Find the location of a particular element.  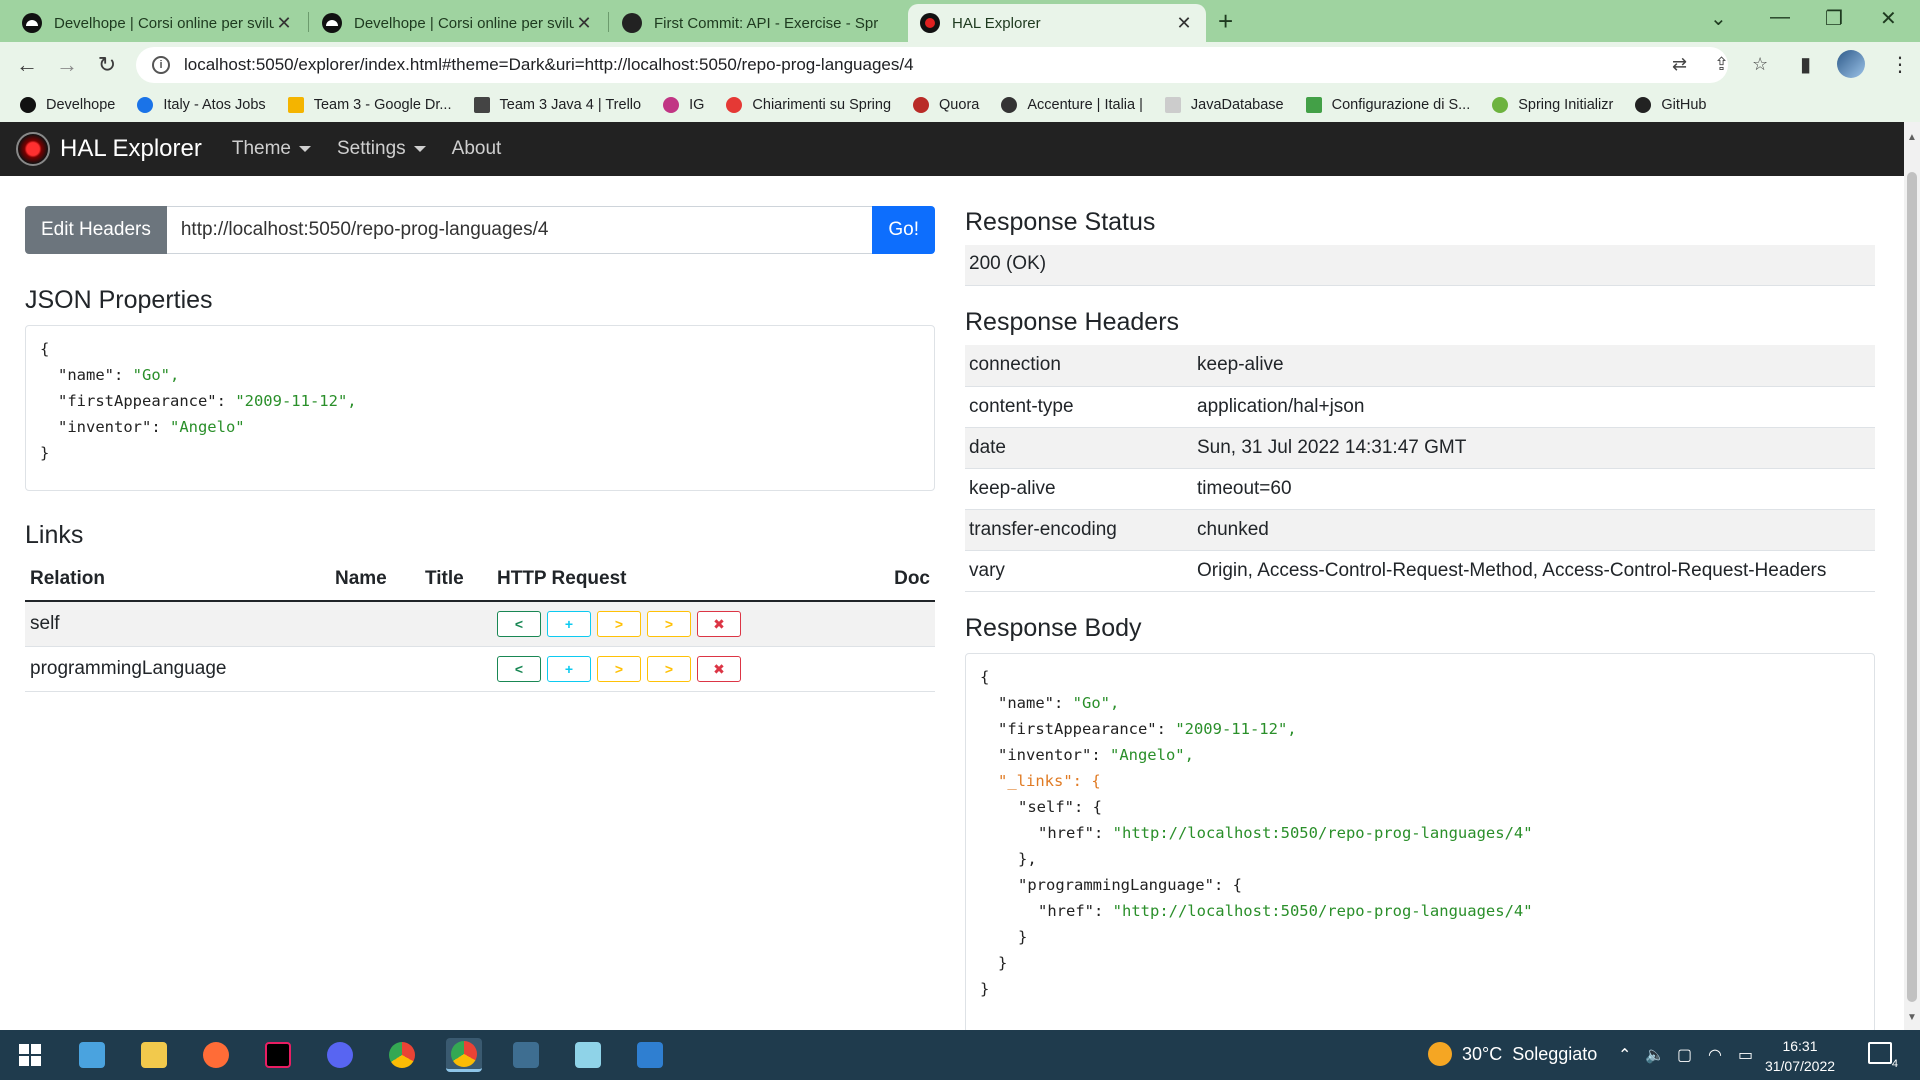

browser-tab-1: Develhope | Corsi online per svilu ✕ is located at coordinates (158, 23).